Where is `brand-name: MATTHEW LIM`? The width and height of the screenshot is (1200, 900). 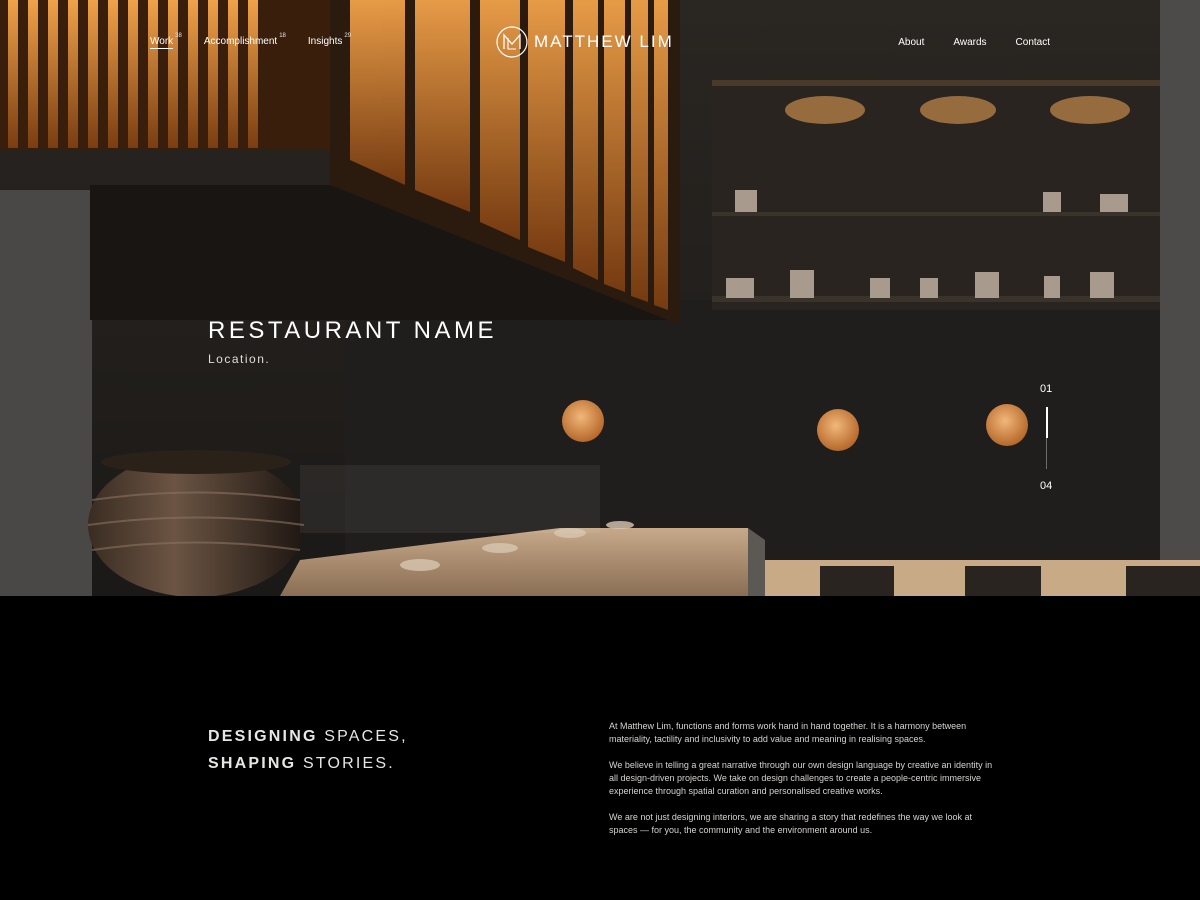
brand-name: MATTHEW LIM is located at coordinates (604, 41).